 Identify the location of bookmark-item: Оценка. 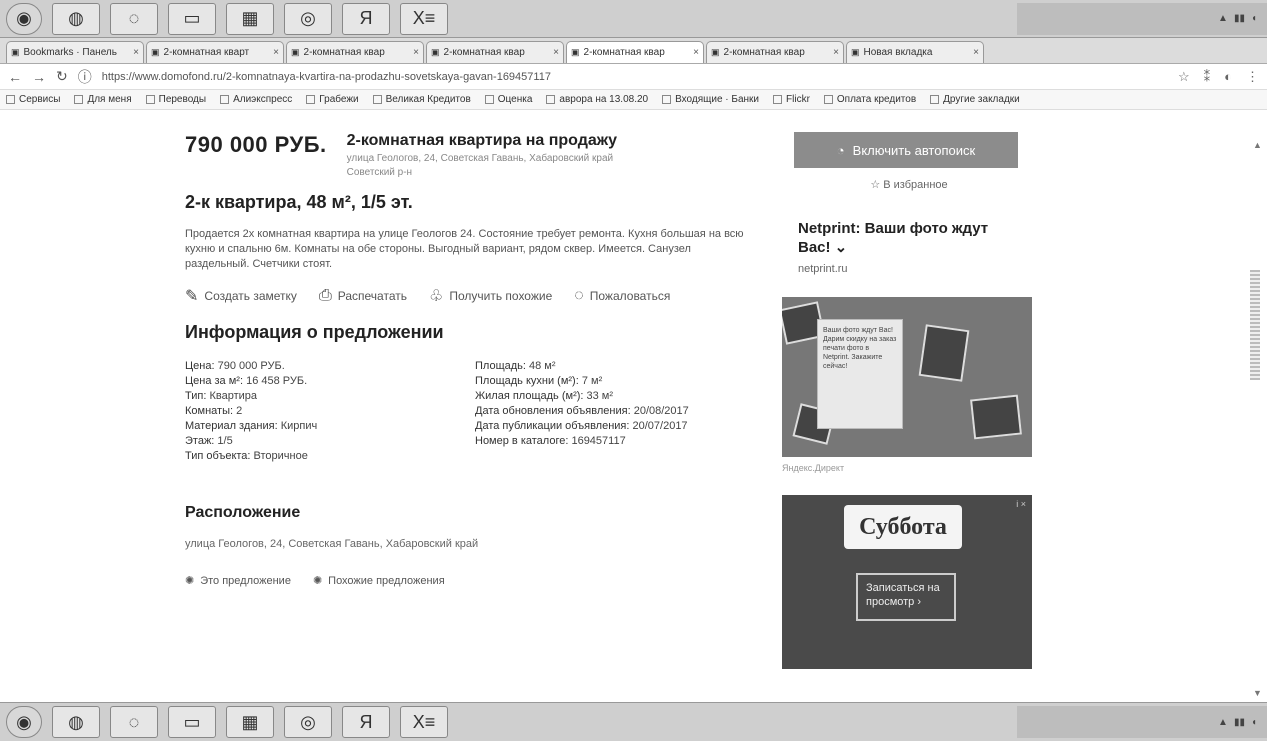
(508, 99).